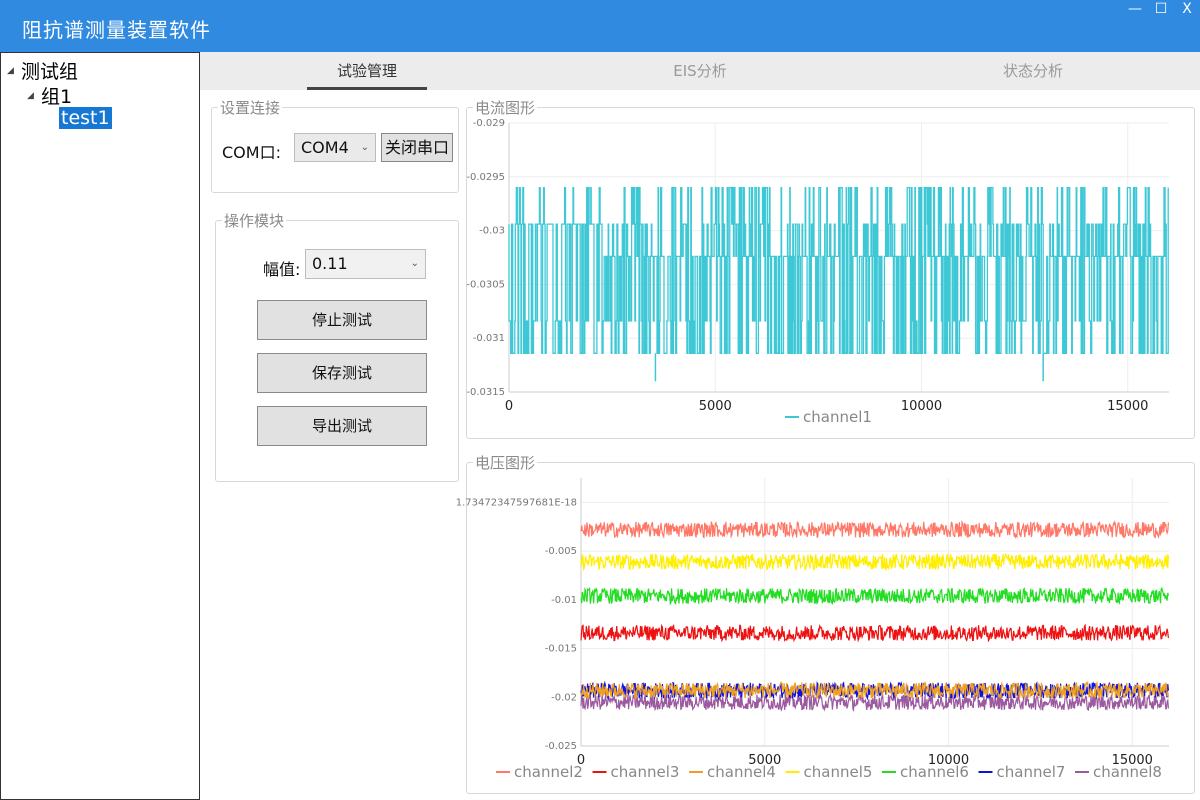 The image size is (1200, 800). What do you see at coordinates (874, 596) in the screenshot?
I see `series-line-channel6` at bounding box center [874, 596].